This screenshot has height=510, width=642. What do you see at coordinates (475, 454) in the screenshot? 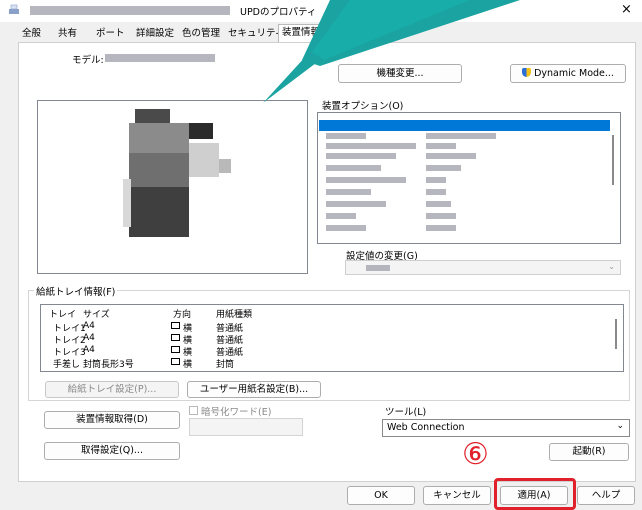
I see `step-number: ⑥` at bounding box center [475, 454].